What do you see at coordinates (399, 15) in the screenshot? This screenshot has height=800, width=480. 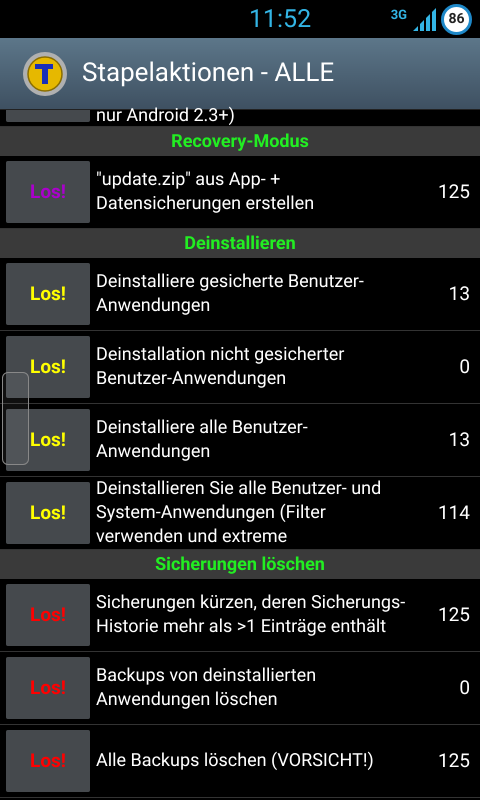 I see `network-type: 3G` at bounding box center [399, 15].